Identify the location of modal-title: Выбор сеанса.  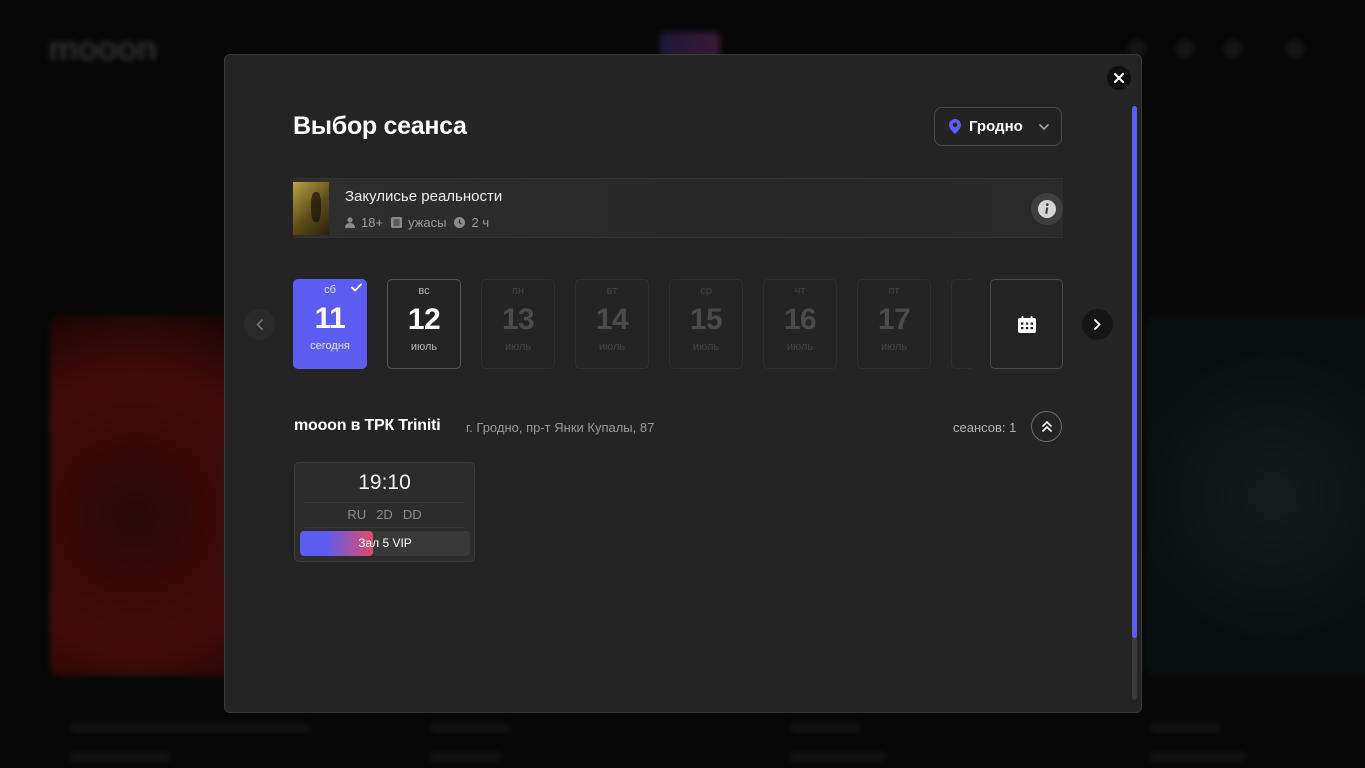
(380, 126).